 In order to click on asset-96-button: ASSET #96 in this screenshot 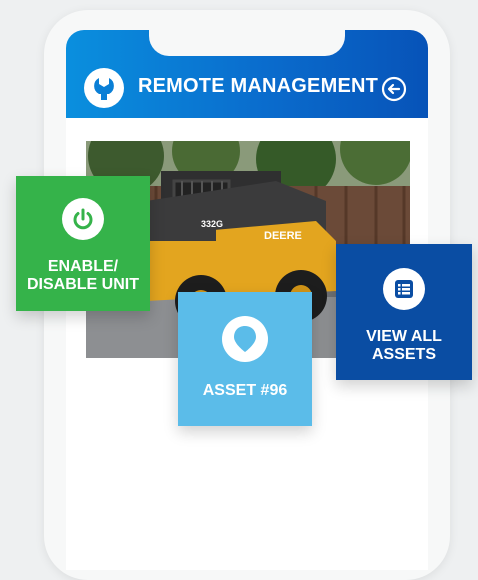, I will do `click(245, 359)`.